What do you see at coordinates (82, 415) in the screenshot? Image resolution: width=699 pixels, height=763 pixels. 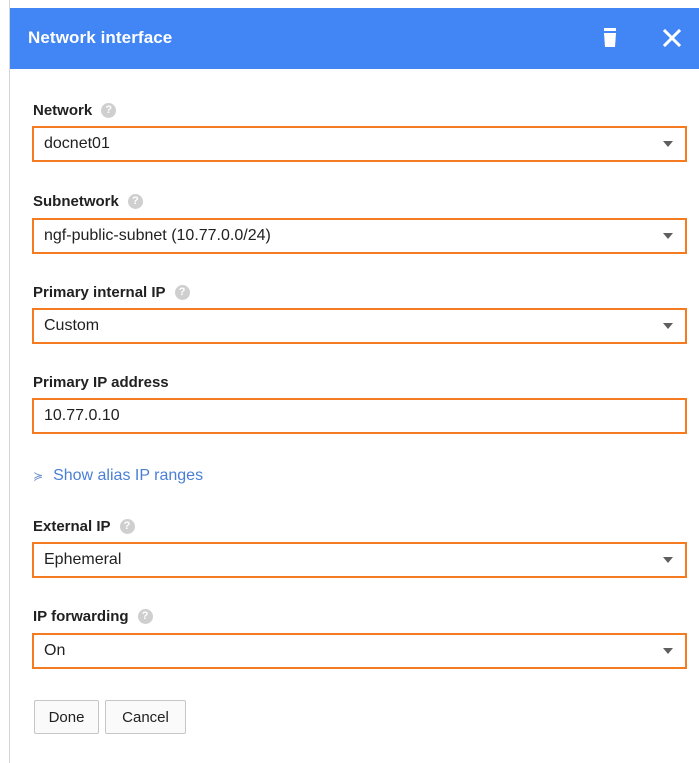 I see `primary-ip-address-value: 10.77.0.10` at bounding box center [82, 415].